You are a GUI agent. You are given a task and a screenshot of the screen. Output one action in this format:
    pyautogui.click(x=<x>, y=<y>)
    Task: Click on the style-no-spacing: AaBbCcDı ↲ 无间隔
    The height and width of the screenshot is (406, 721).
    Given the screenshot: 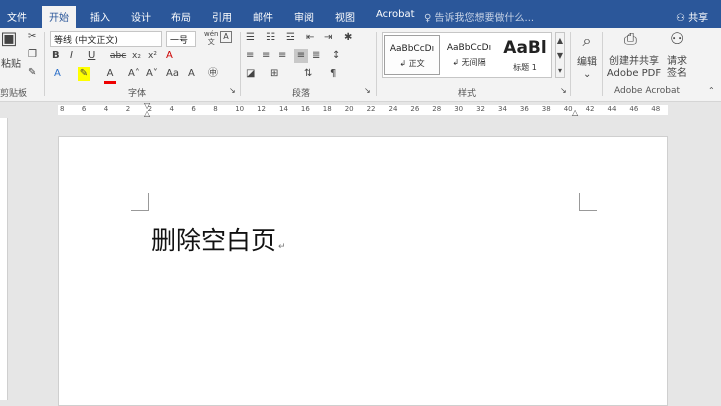 What is the action you would take?
    pyautogui.click(x=469, y=55)
    